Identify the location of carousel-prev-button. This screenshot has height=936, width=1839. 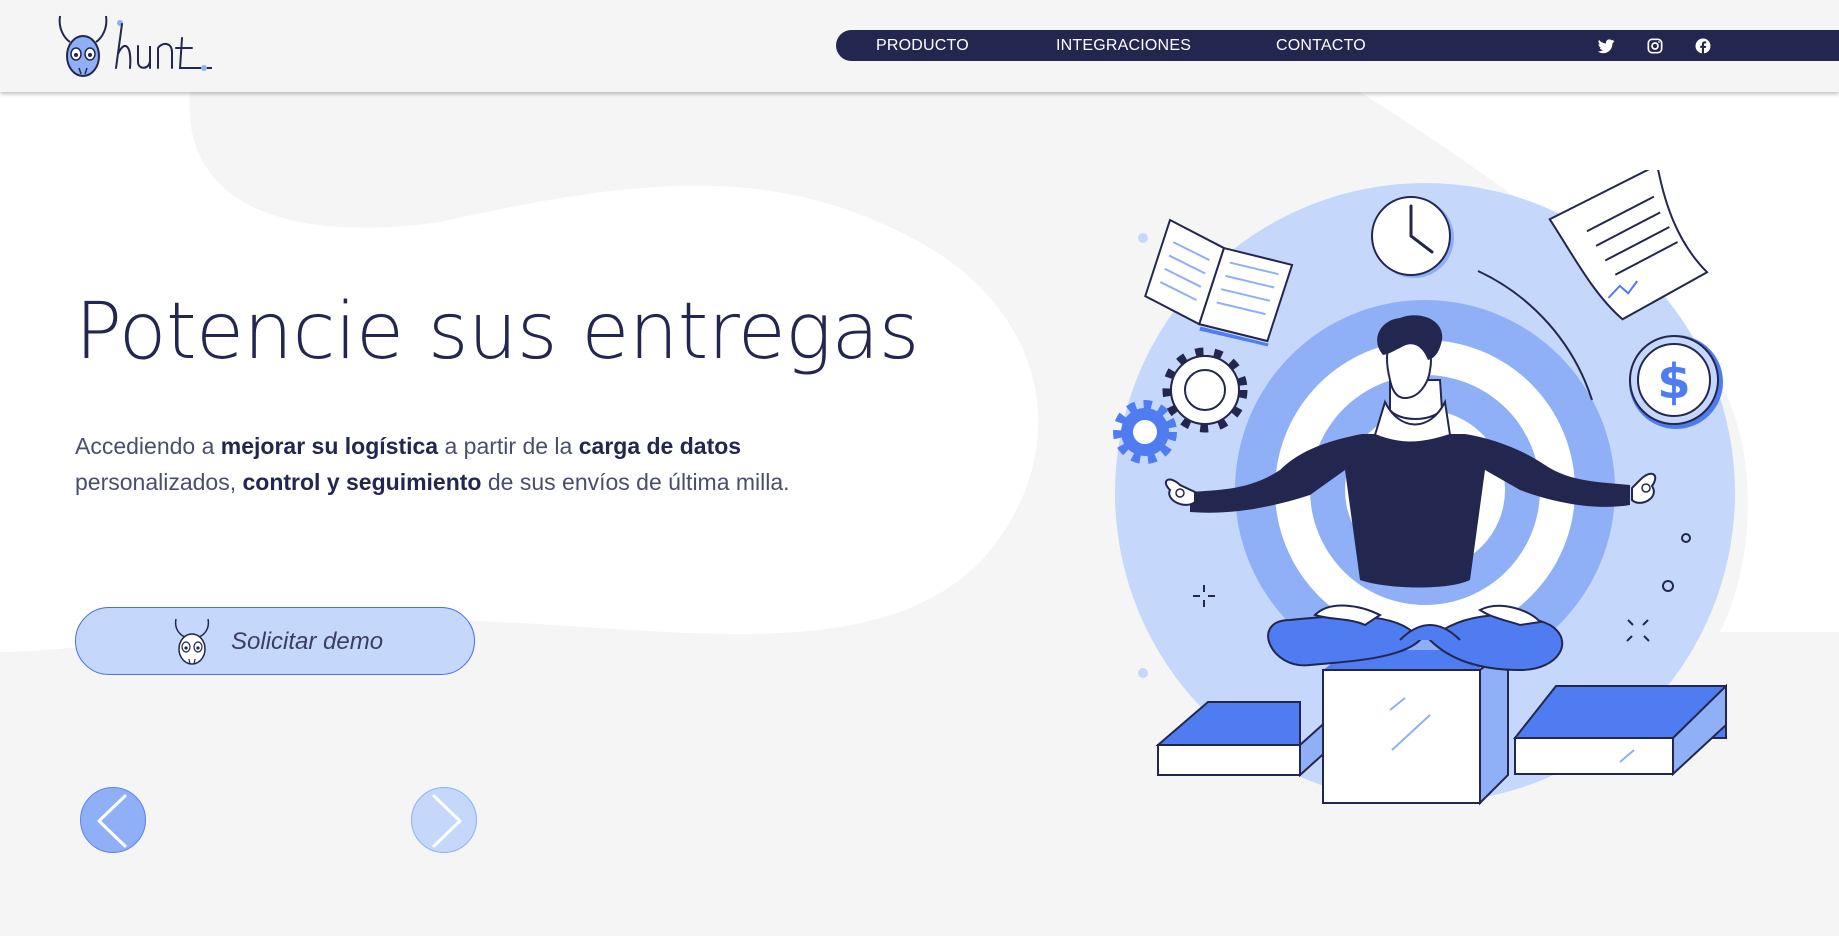
(113, 820).